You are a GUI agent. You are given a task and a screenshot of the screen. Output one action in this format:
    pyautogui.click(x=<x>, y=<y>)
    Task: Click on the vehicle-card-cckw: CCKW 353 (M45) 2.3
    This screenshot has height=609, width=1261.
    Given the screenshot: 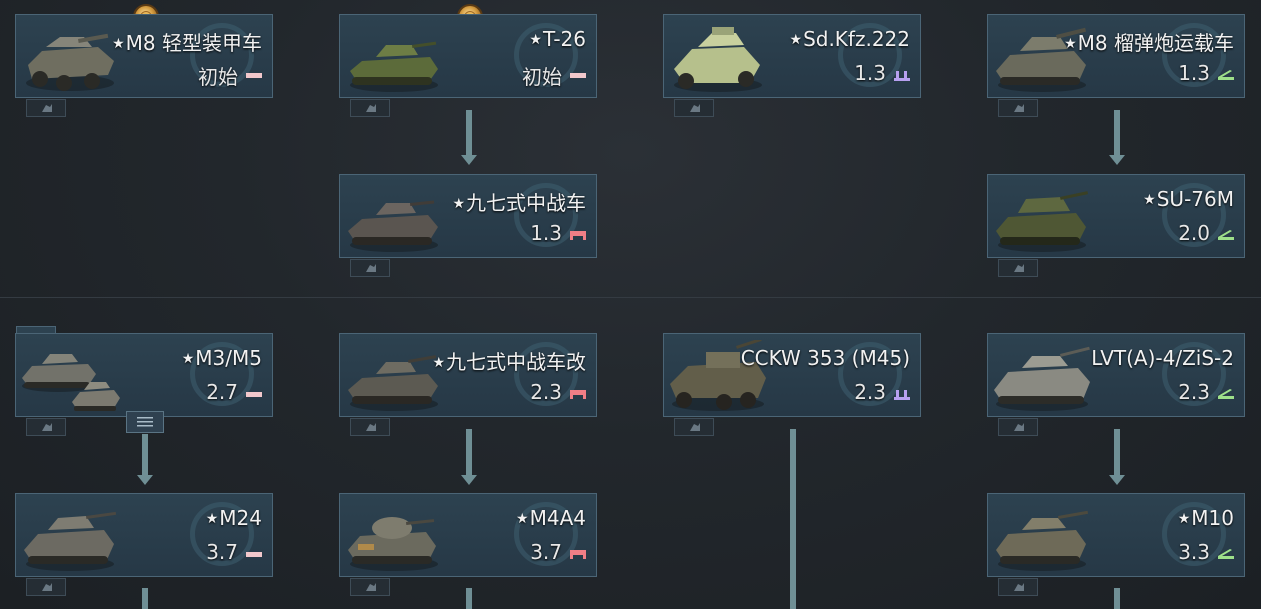 What is the action you would take?
    pyautogui.click(x=792, y=375)
    